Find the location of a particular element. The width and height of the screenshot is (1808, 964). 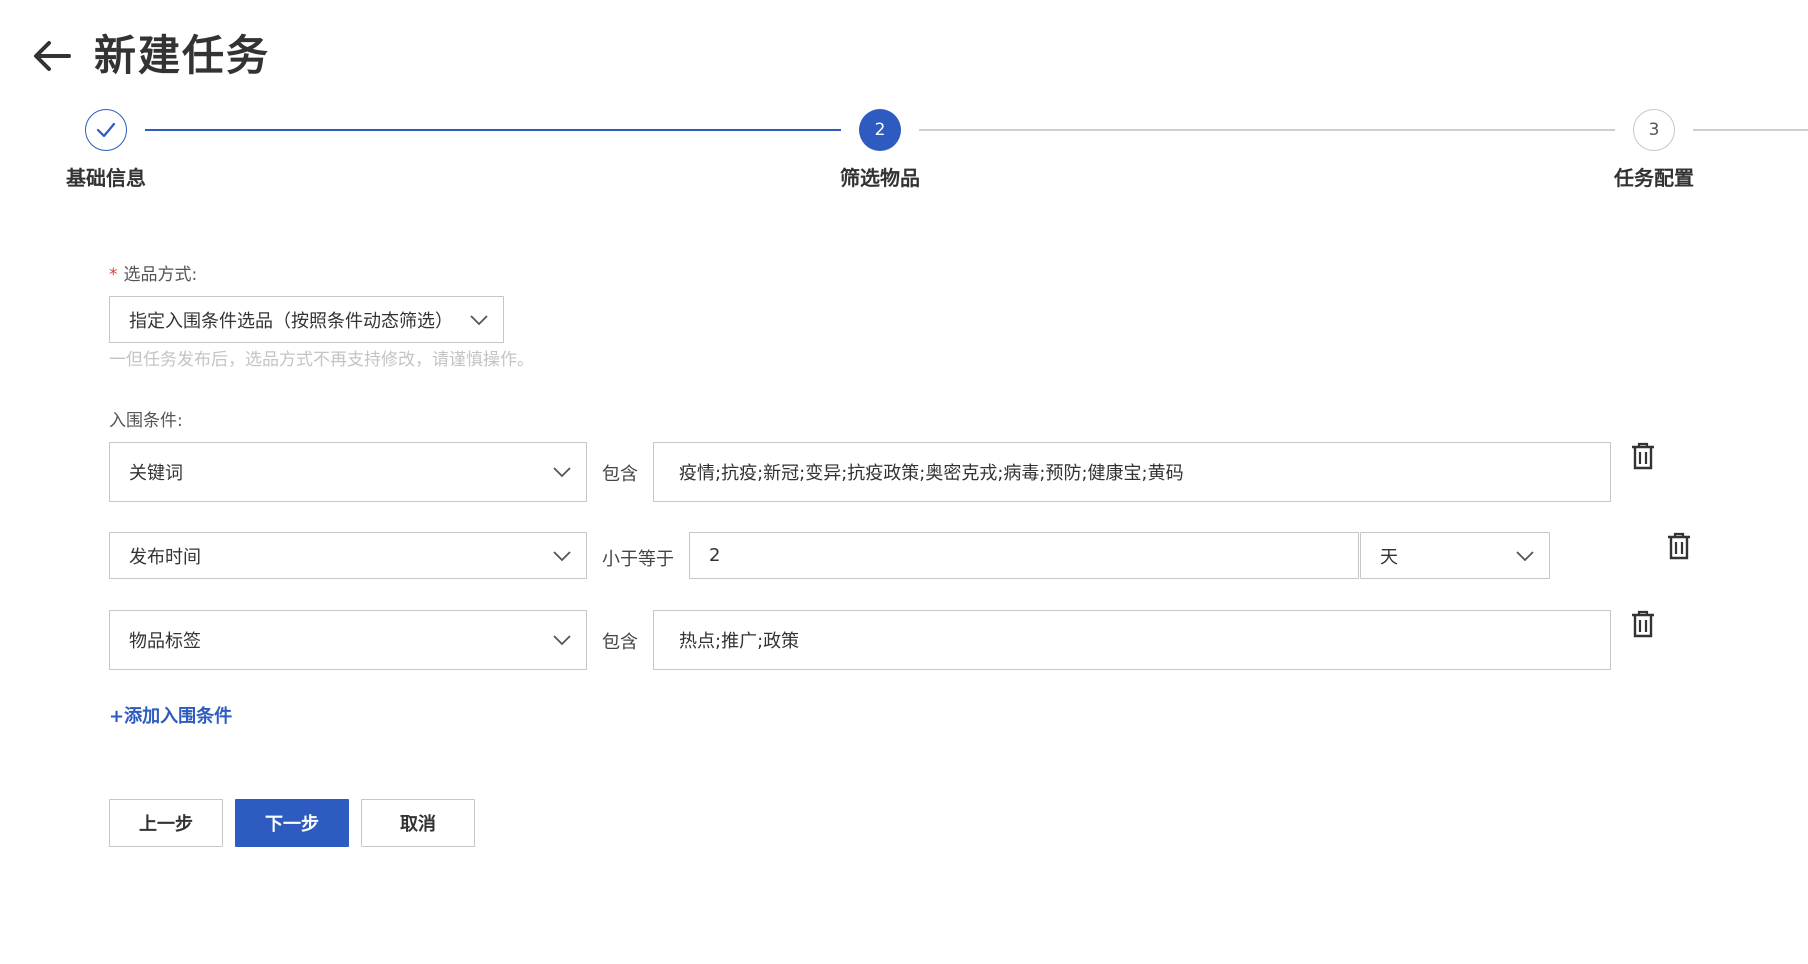

condition-1-value: 疫情;抗疫;新冠;变异;抗疫政策;奥密克戎;病毒;预防;健康宝;黄码 is located at coordinates (931, 473).